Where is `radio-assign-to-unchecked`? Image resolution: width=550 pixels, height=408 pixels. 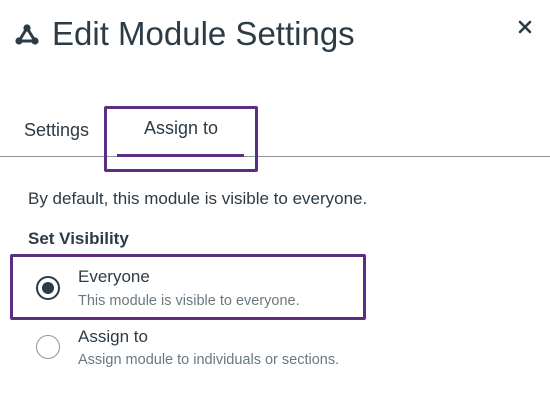
radio-assign-to-unchecked is located at coordinates (48, 347).